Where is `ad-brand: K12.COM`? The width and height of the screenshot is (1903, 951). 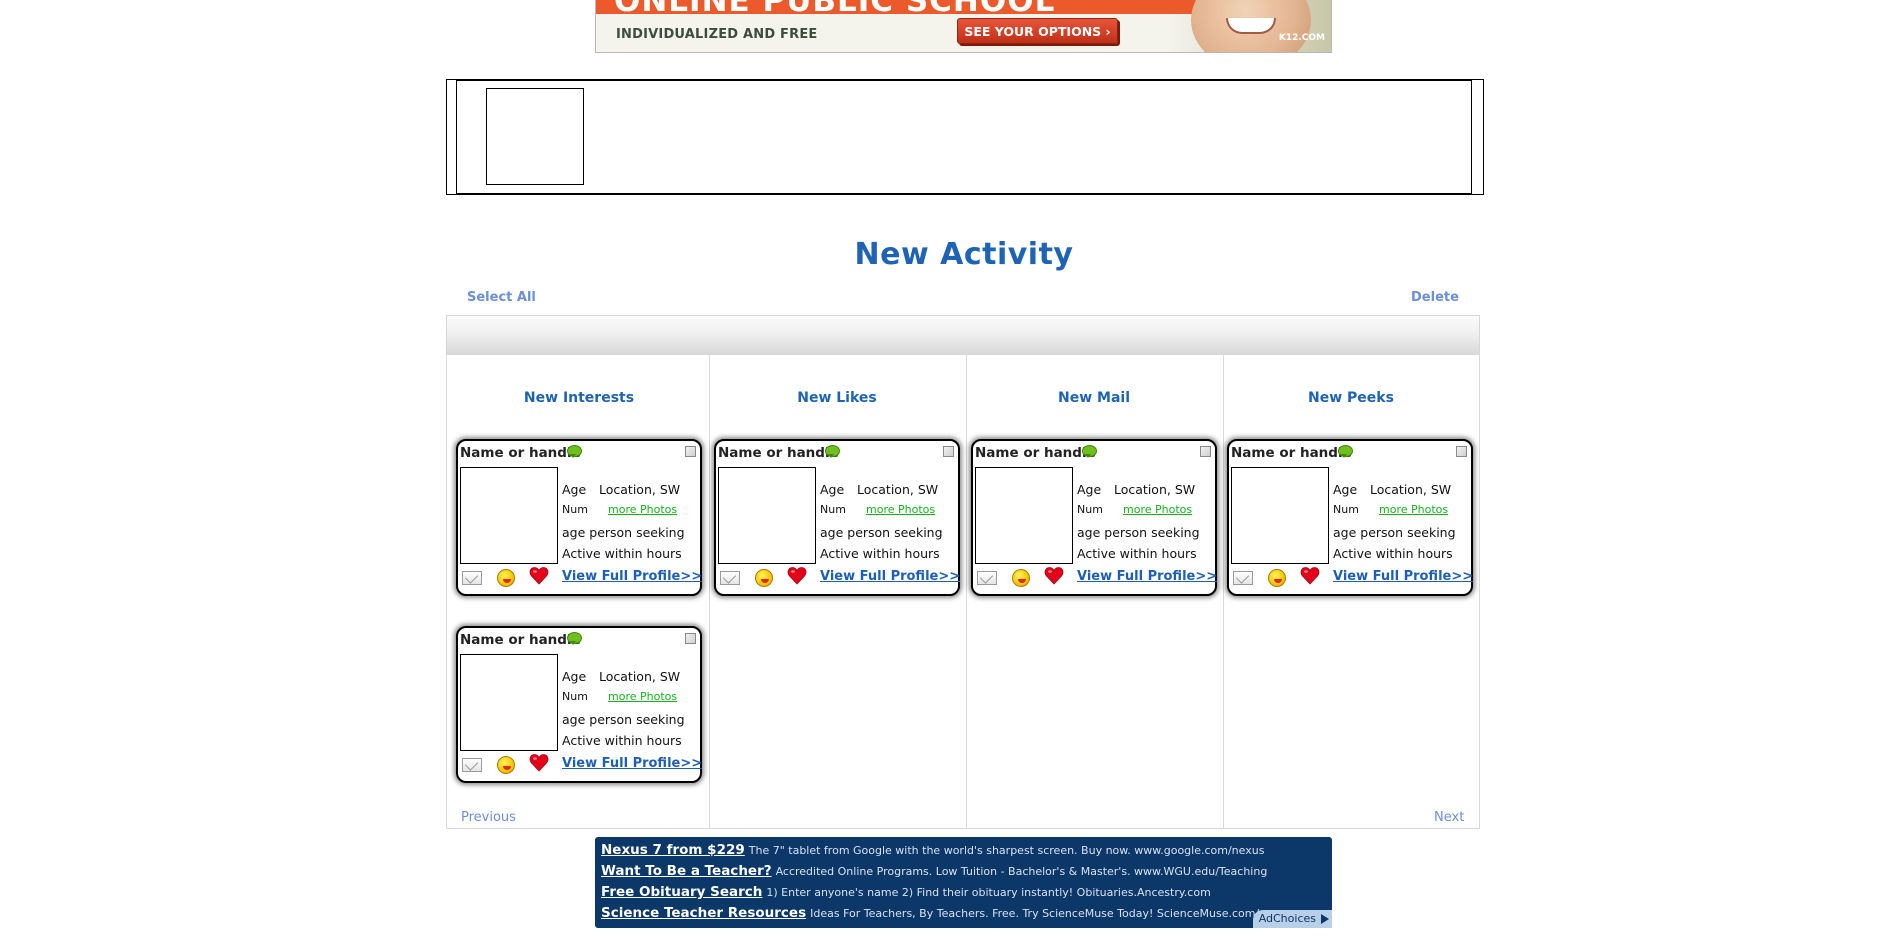
ad-brand: K12.COM is located at coordinates (1301, 38).